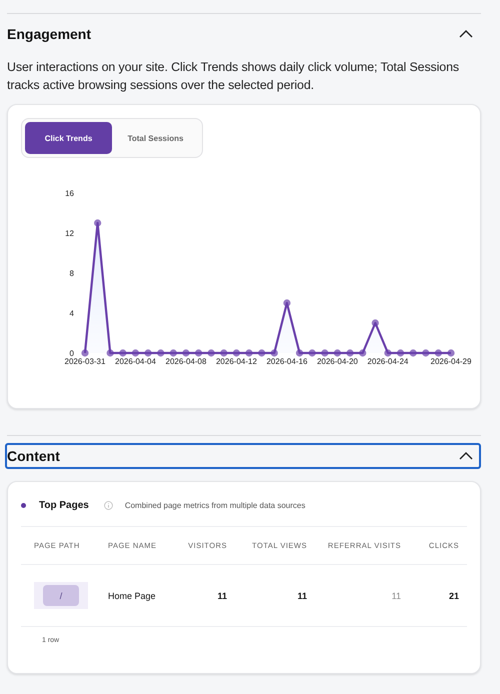 This screenshot has height=694, width=500. Describe the element at coordinates (23, 505) in the screenshot. I see `bullet-icon` at that location.